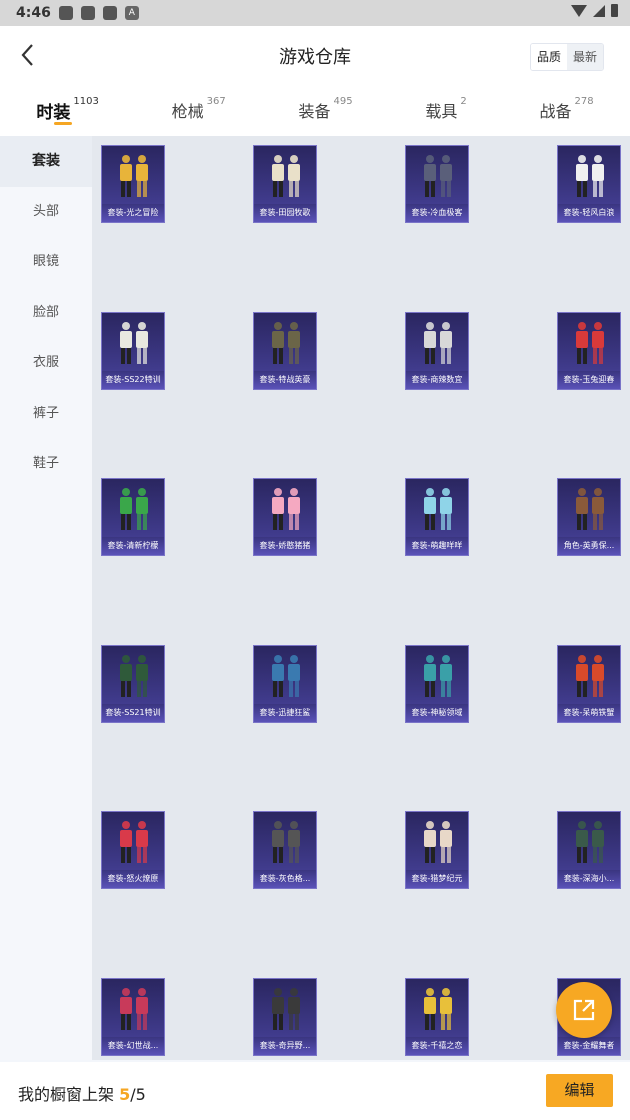 The height and width of the screenshot is (1120, 630). I want to click on inventory-item: 套装-呆萌铁蟹, so click(589, 684).